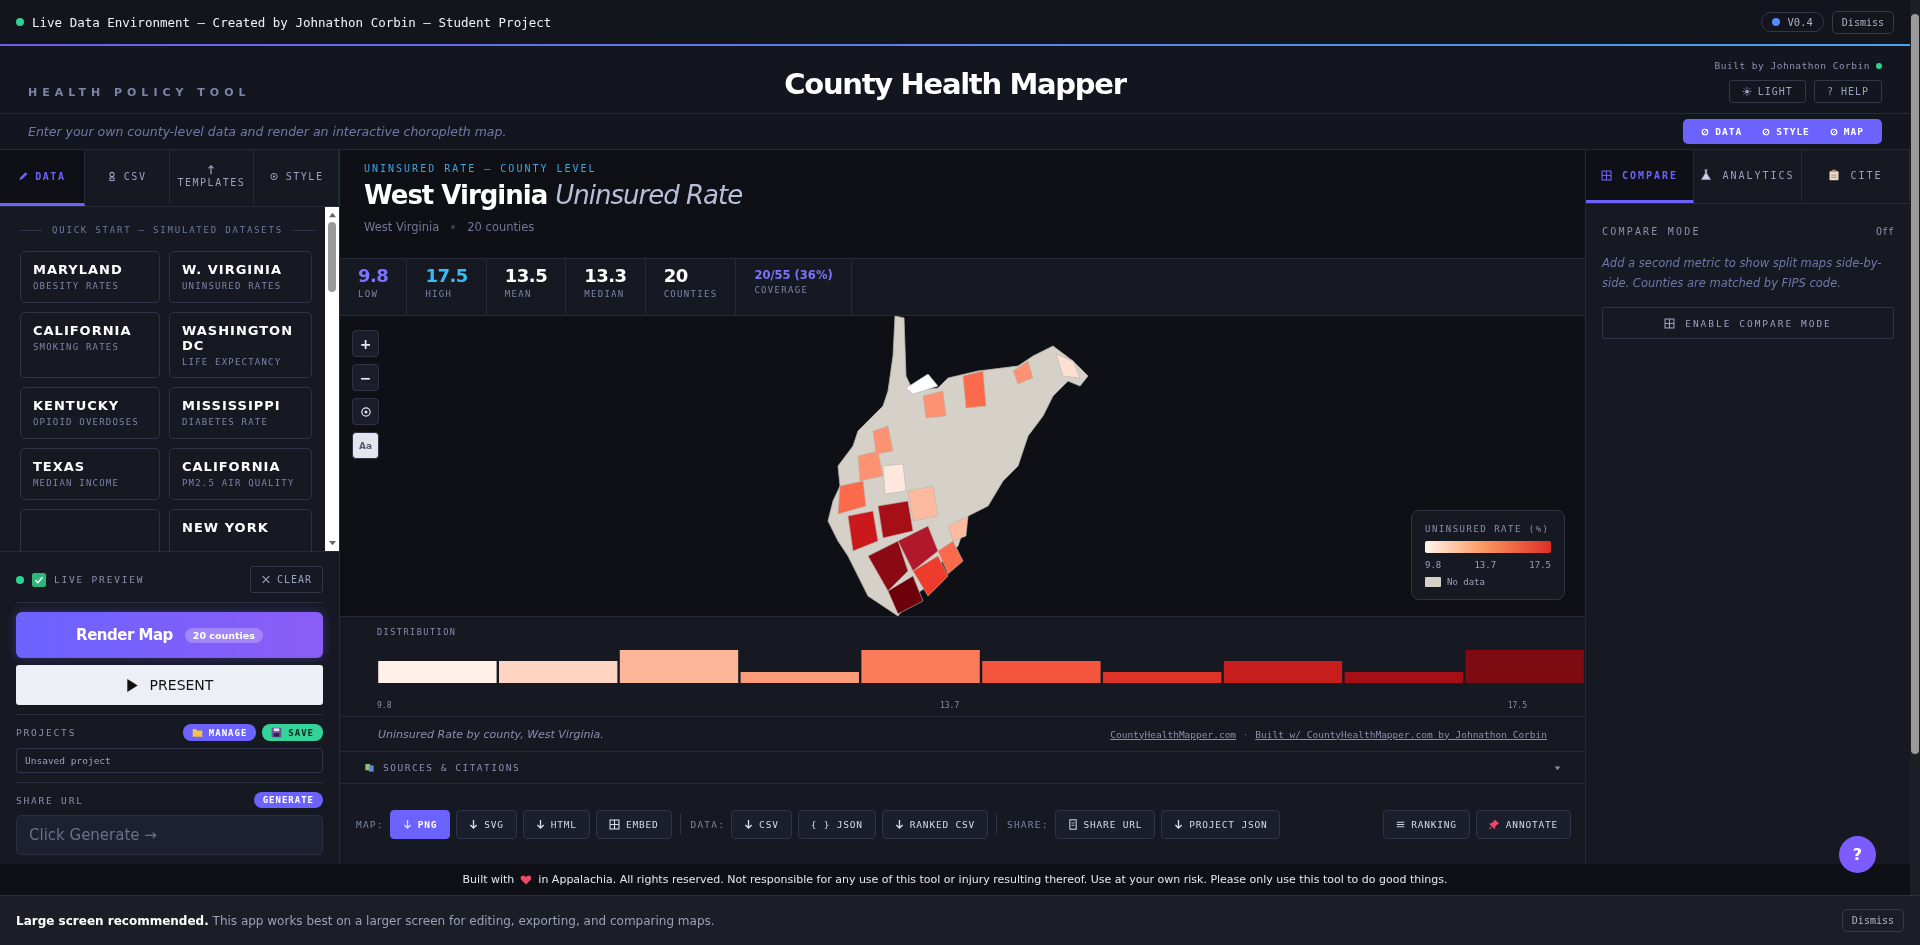  What do you see at coordinates (452, 767) in the screenshot?
I see `sources-label: SOURCES & CITATIONS` at bounding box center [452, 767].